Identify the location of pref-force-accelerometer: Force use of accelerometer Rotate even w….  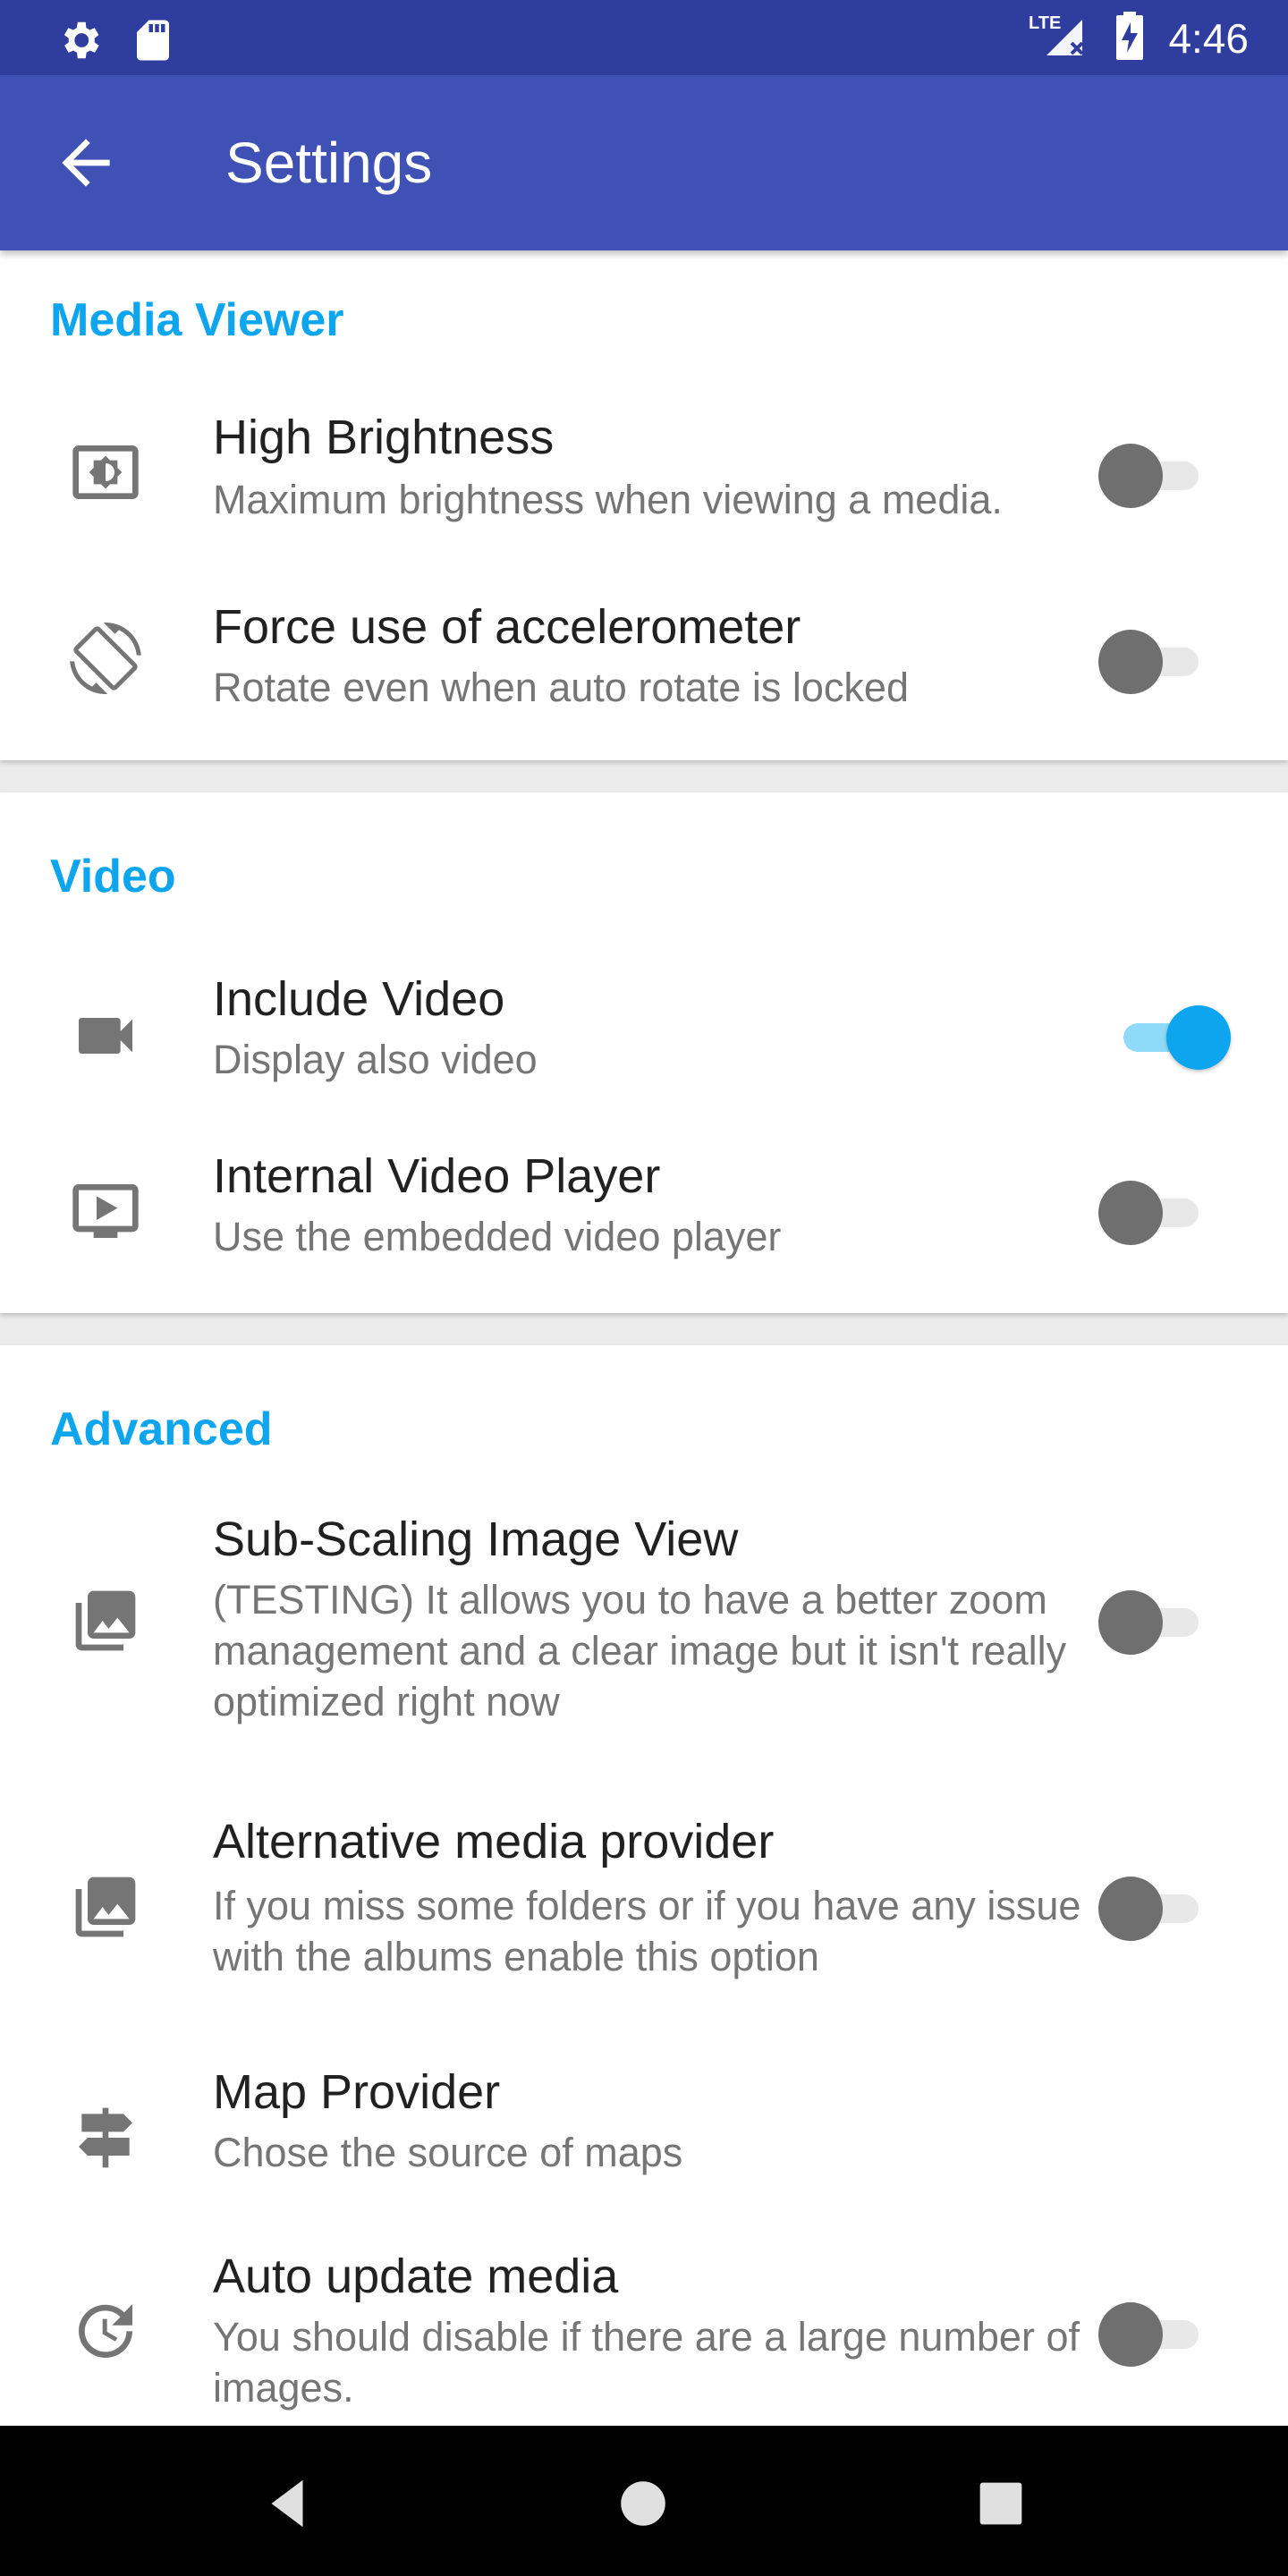
(644, 661).